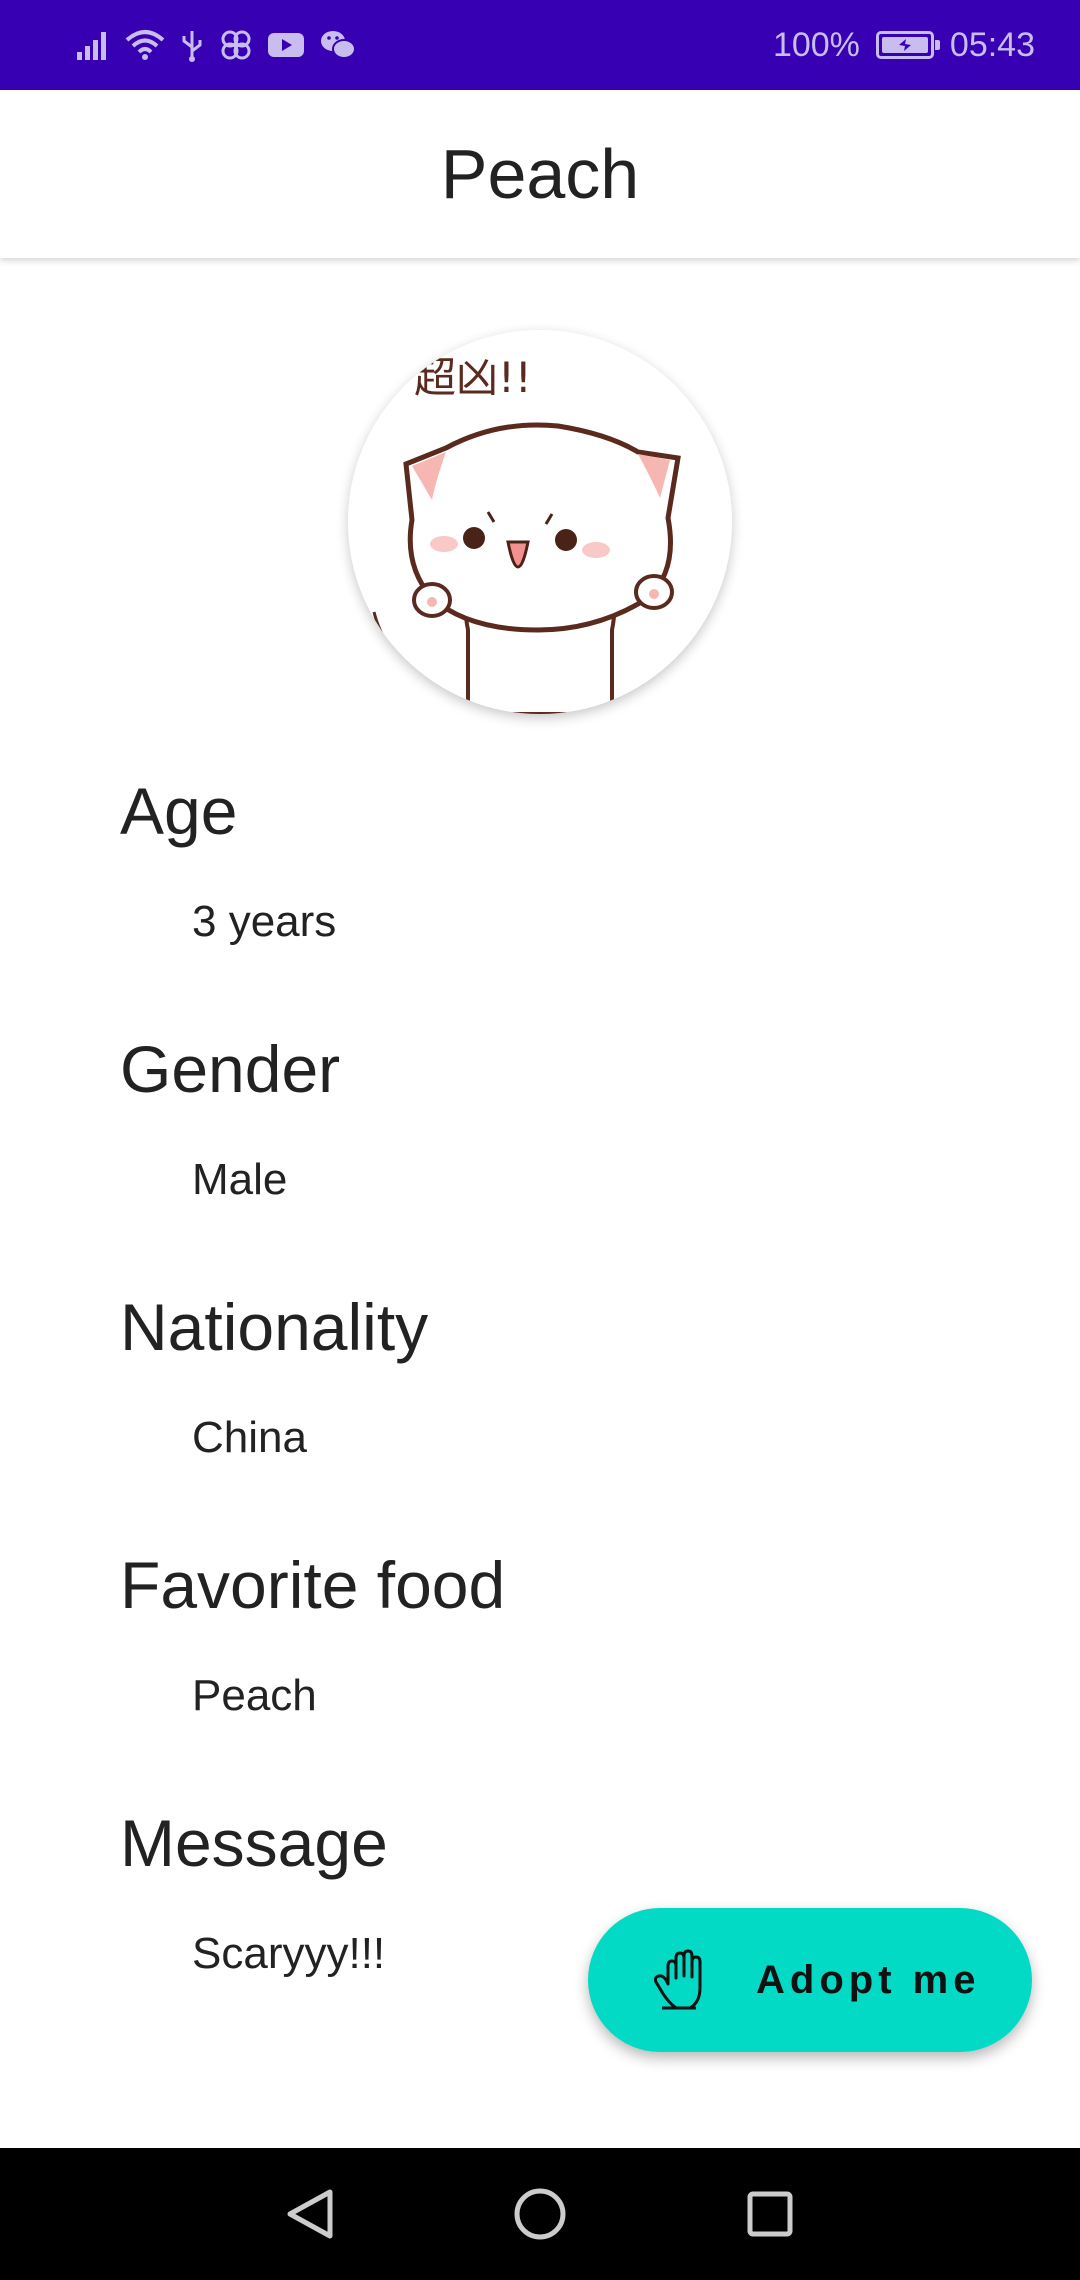  I want to click on status-icons, so click(216, 45).